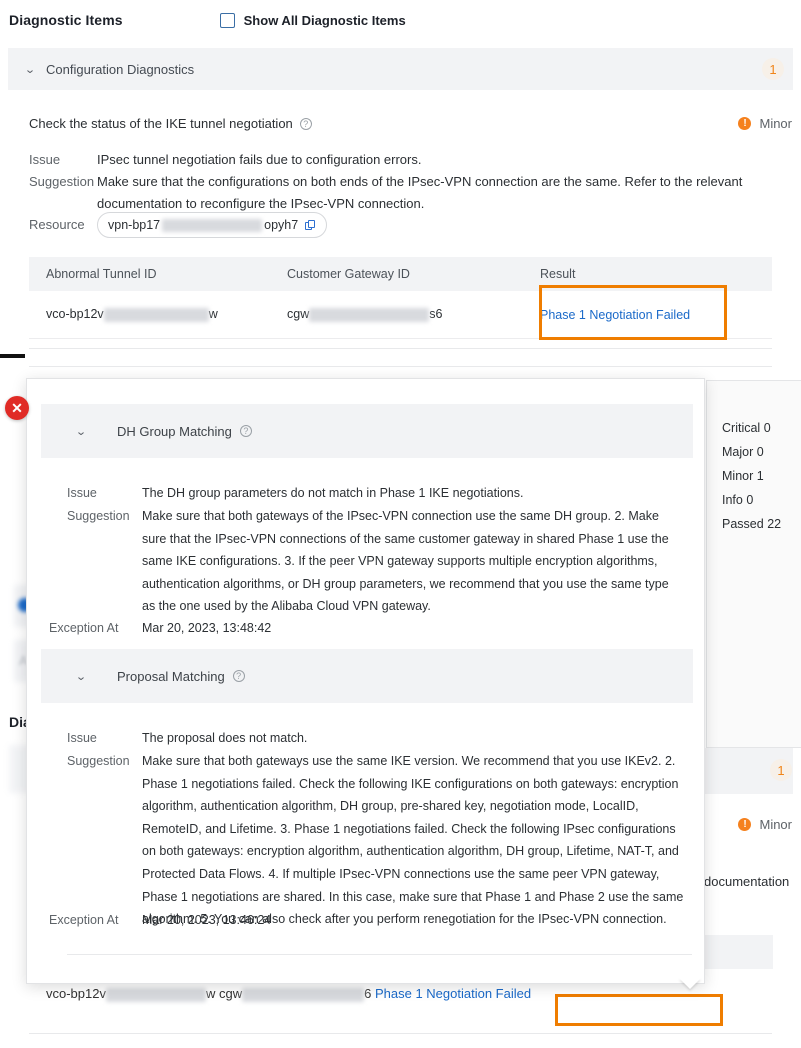 This screenshot has width=801, height=1048. What do you see at coordinates (207, 628) in the screenshot?
I see `exception-value: Mar 20, 2023, 13:48:42` at bounding box center [207, 628].